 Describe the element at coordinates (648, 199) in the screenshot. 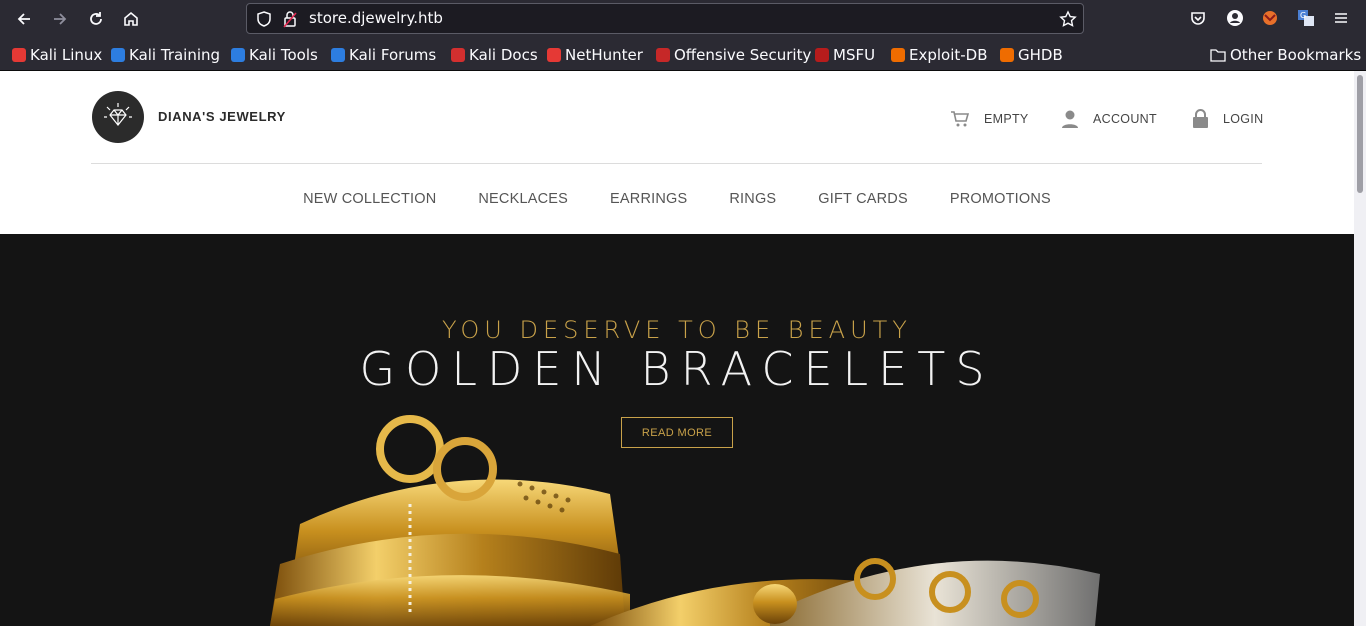

I see `nav-item-earrings: EARRINGS` at that location.